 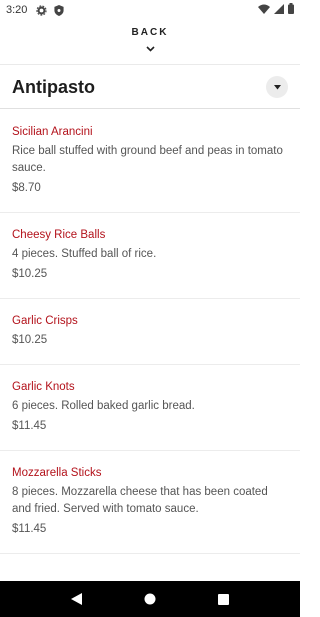 What do you see at coordinates (264, 10) in the screenshot?
I see `wifi-icon` at bounding box center [264, 10].